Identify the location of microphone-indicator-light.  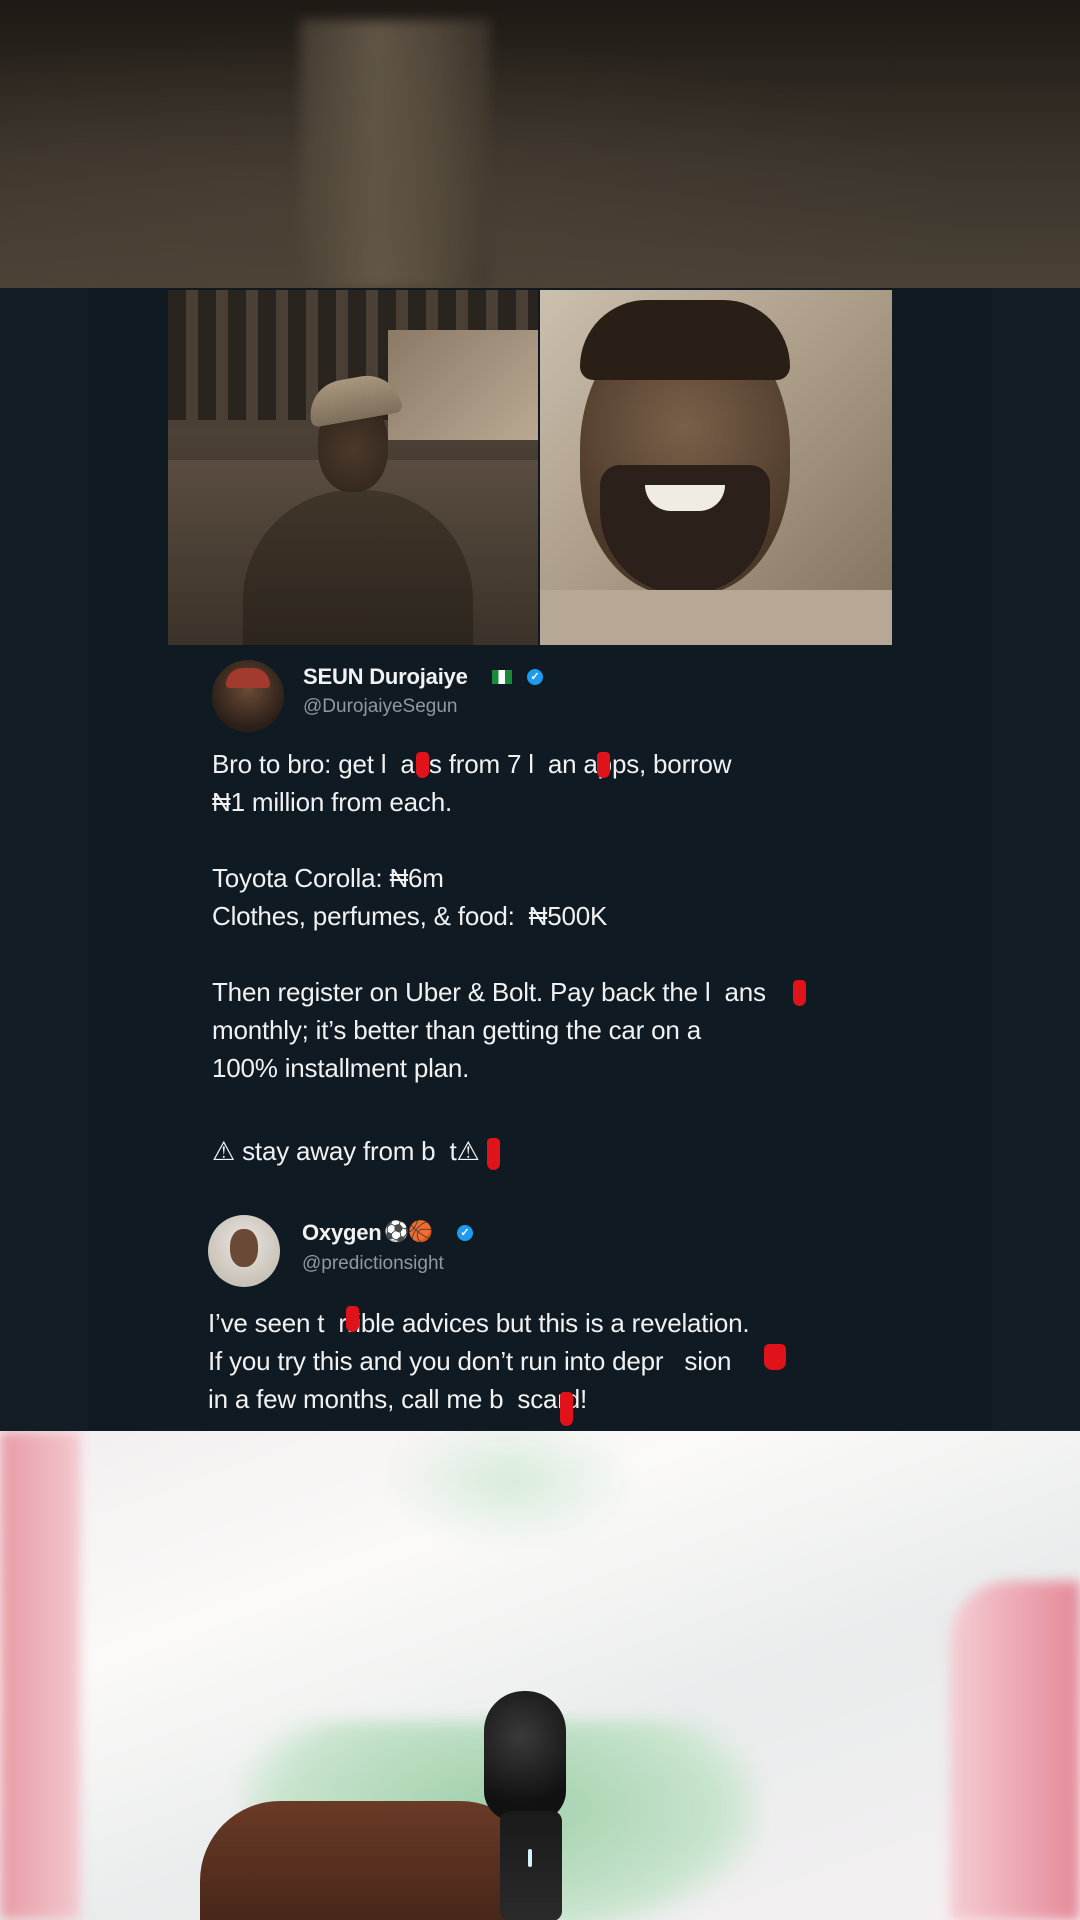
(530, 1858).